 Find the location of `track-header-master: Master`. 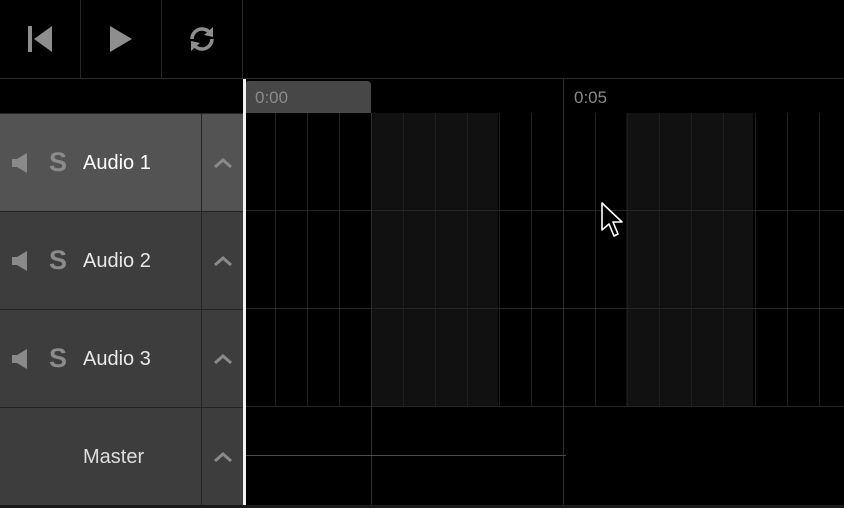

track-header-master: Master is located at coordinates (121, 457).